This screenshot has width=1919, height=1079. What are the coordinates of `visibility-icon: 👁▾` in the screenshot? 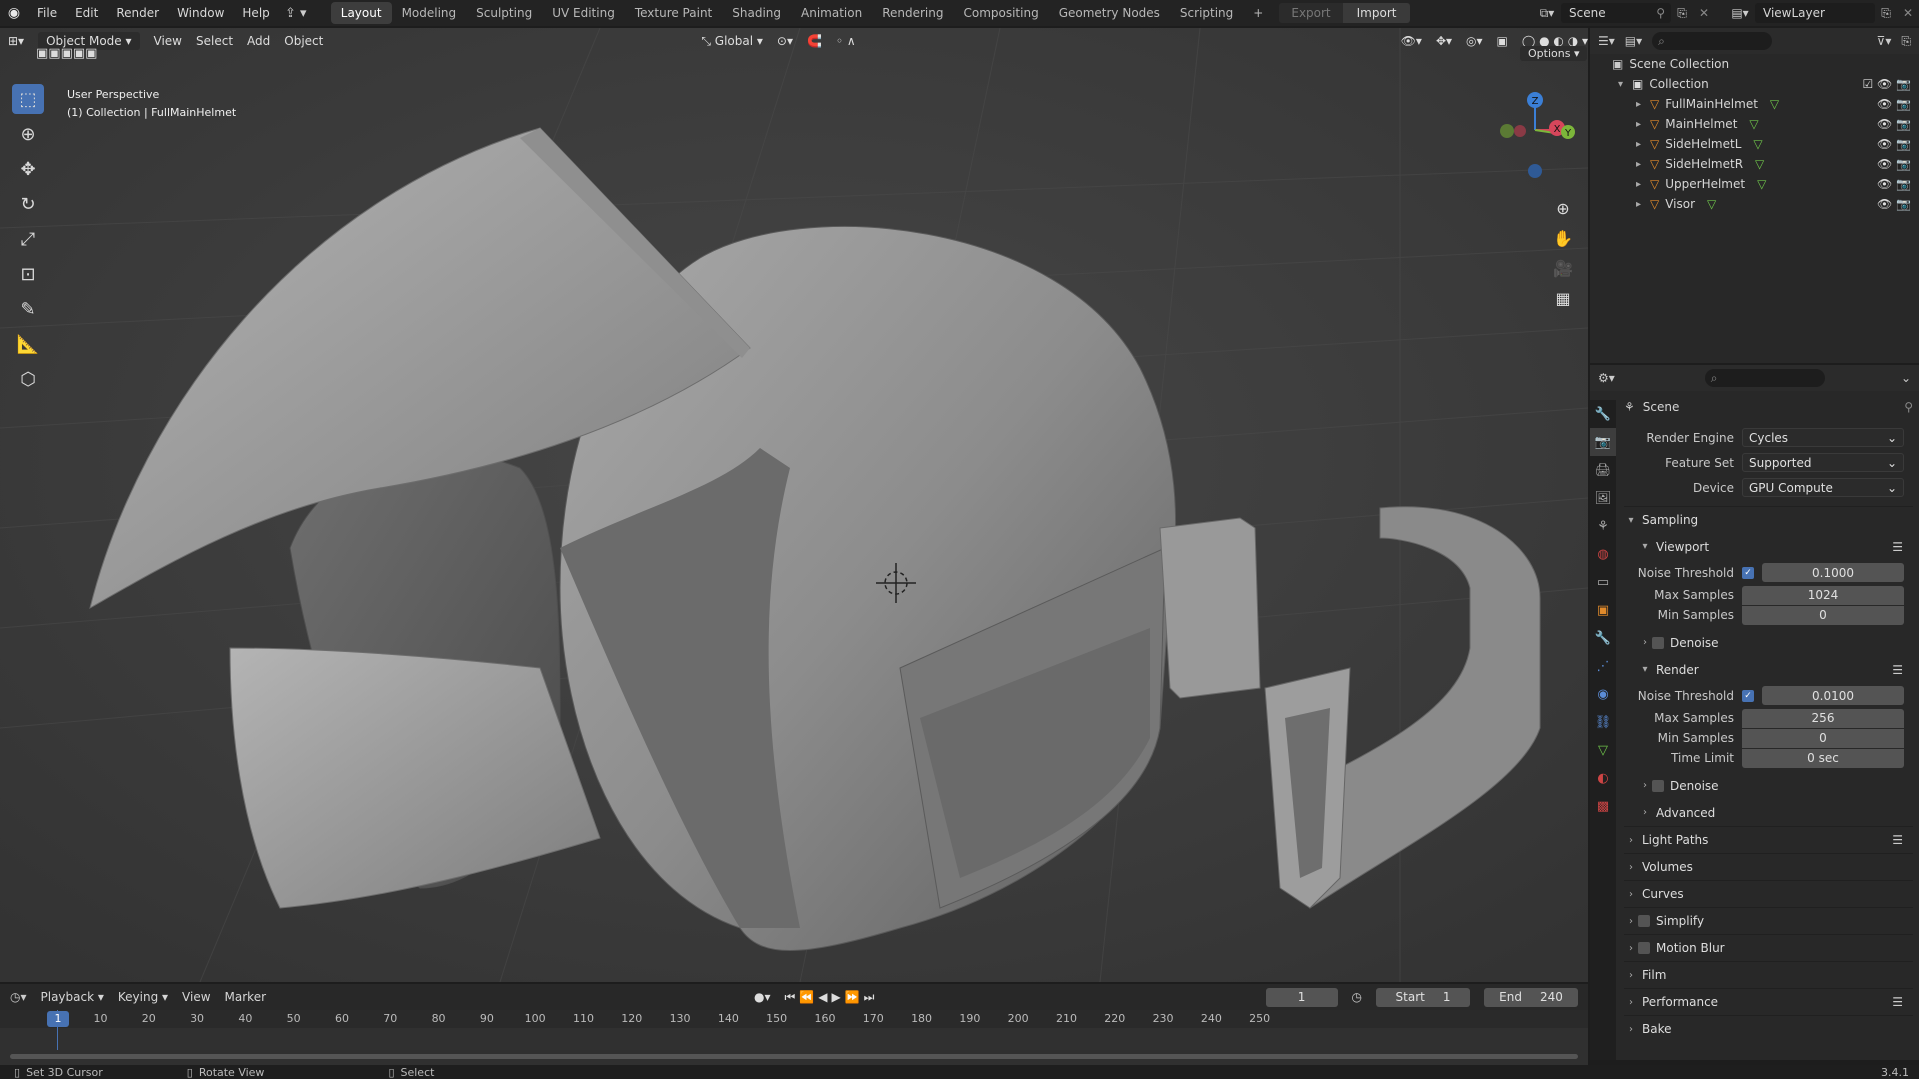 It's located at (1411, 41).